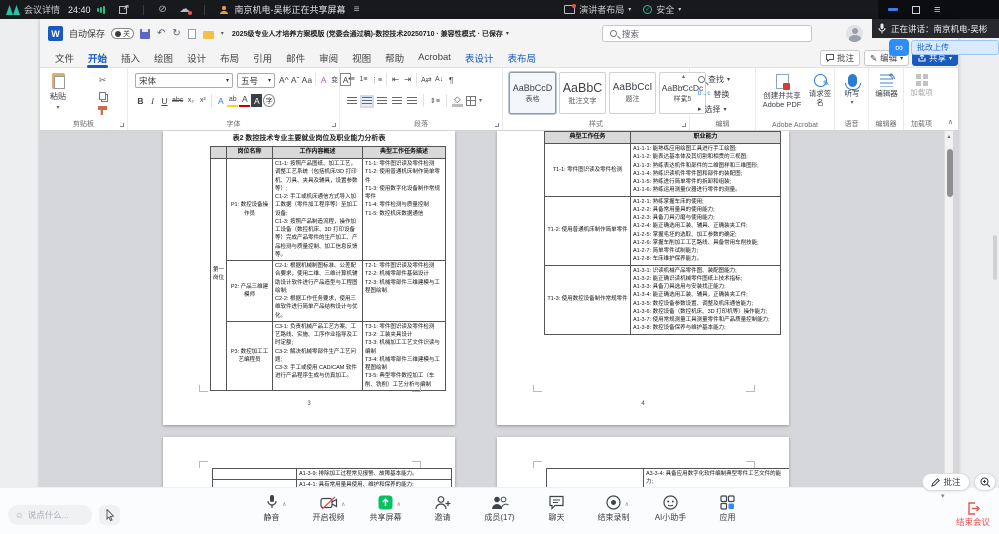  I want to click on account-avatar, so click(854, 33).